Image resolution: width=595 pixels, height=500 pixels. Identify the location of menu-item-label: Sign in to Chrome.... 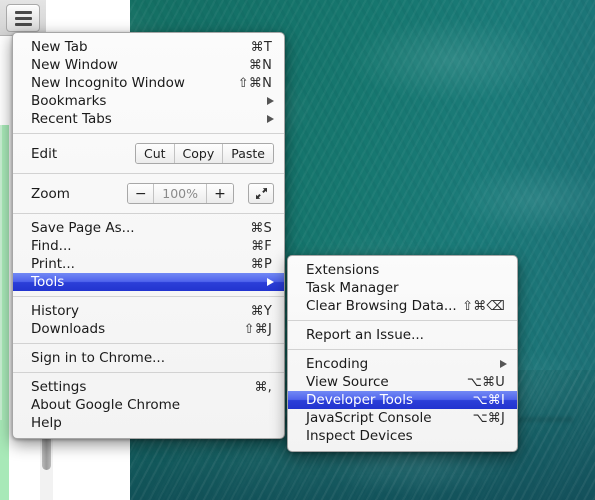
(98, 358).